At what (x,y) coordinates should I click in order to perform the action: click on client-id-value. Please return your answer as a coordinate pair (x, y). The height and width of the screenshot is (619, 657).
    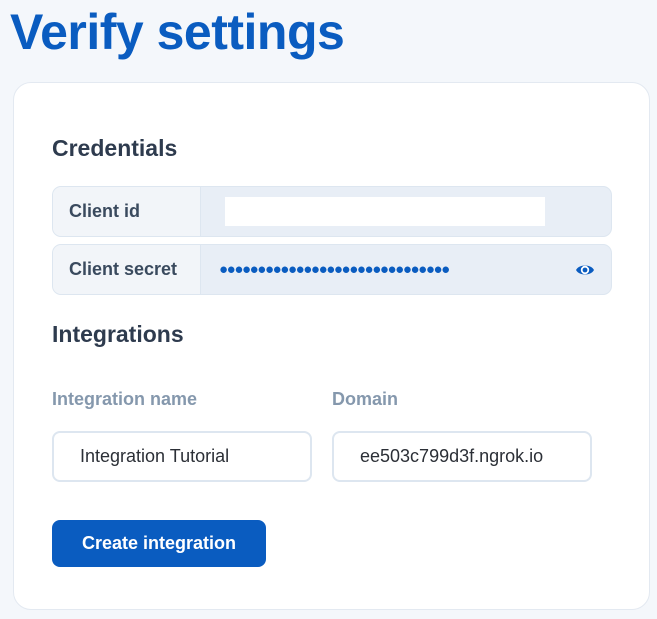
    Looking at the image, I should click on (385, 211).